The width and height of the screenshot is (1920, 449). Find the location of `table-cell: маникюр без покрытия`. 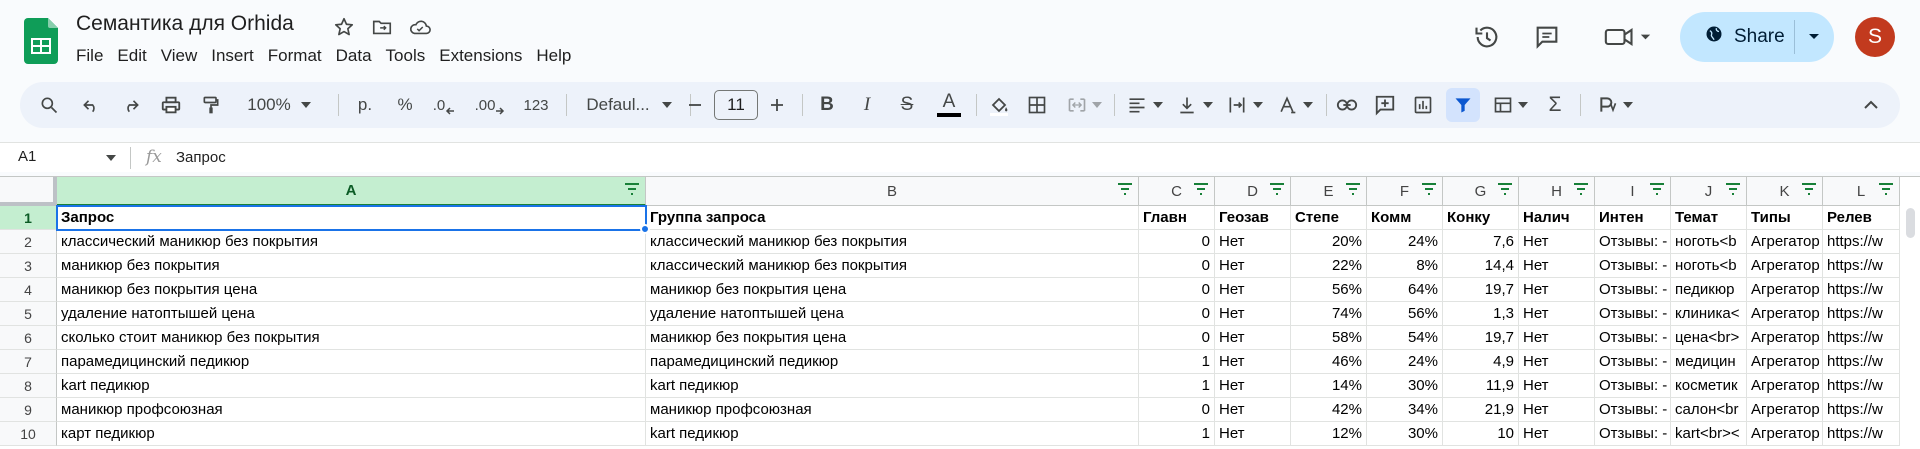

table-cell: маникюр без покрытия is located at coordinates (351, 266).